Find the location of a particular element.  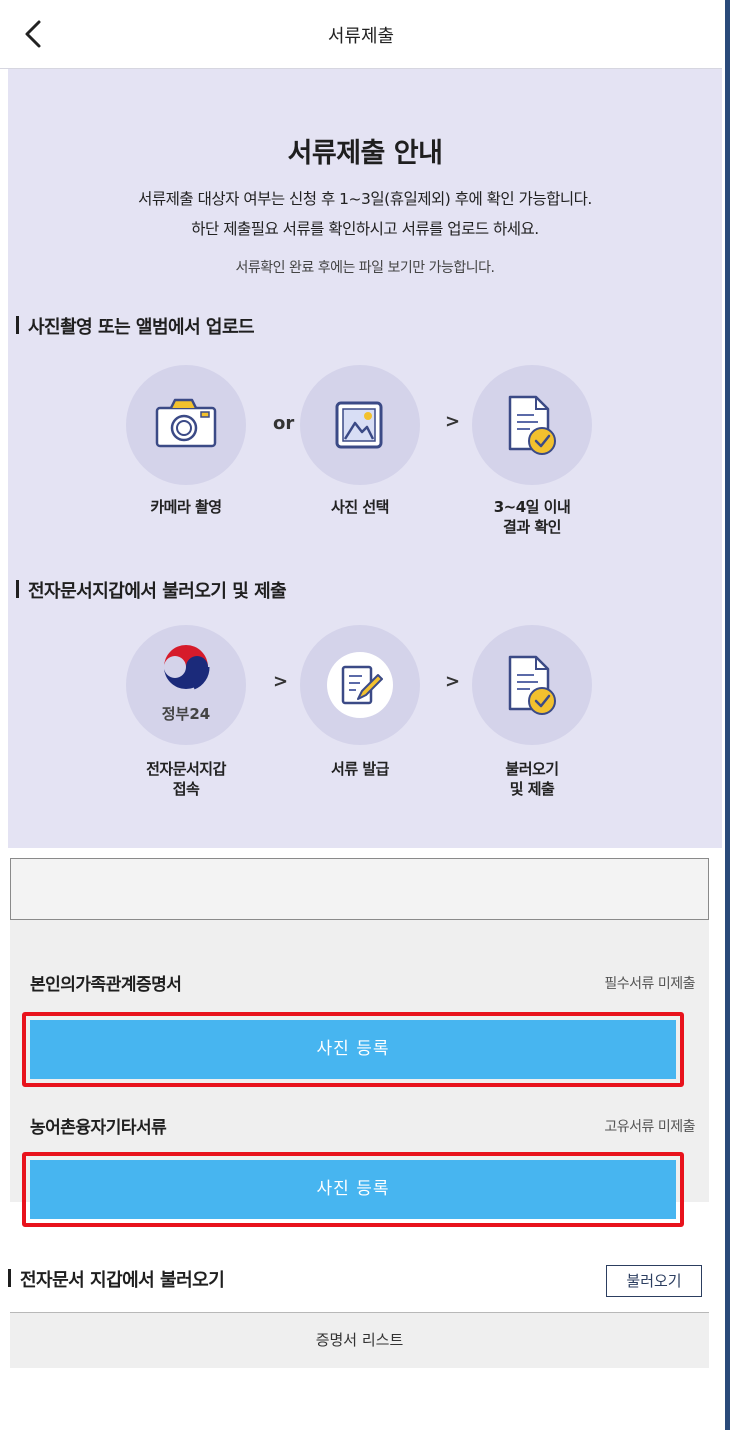

step-label-result-check: 3~4일 이내 결과 확인 is located at coordinates (532, 517).